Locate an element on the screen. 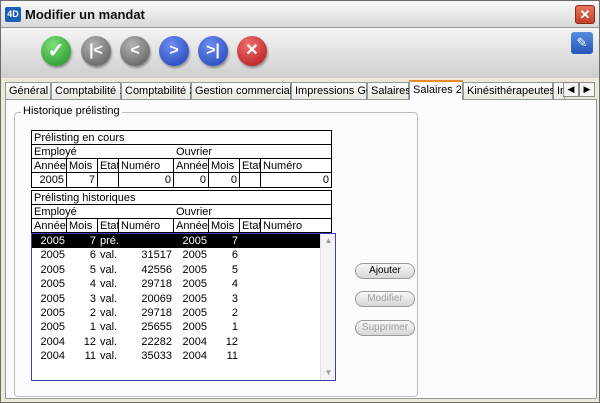 This screenshot has width=600, height=403. ouvrier-mois-cell: 1 is located at coordinates (234, 327).